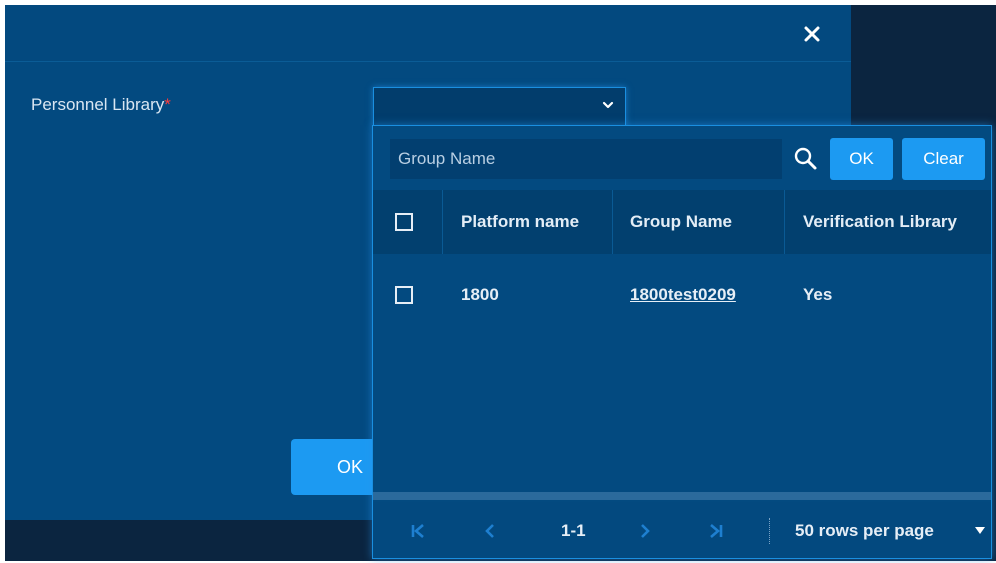 This screenshot has width=996, height=563. Describe the element at coordinates (490, 531) in the screenshot. I see `previous-page-icon` at that location.